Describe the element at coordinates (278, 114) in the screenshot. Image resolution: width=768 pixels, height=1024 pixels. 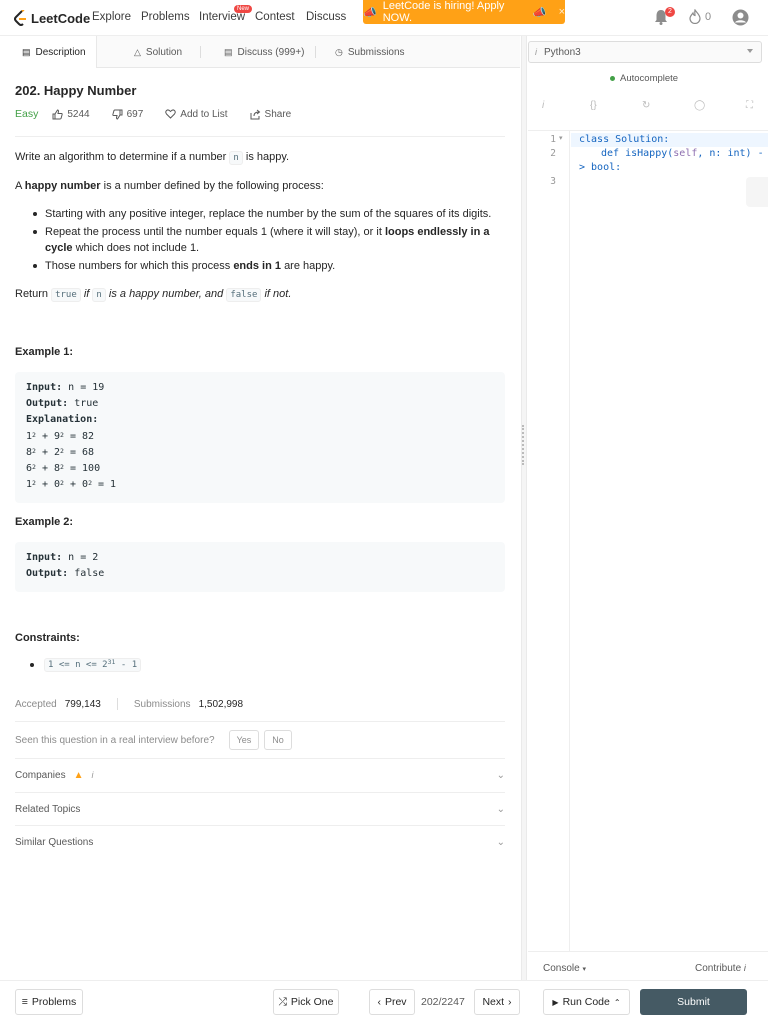
I see `share-label: Share` at that location.